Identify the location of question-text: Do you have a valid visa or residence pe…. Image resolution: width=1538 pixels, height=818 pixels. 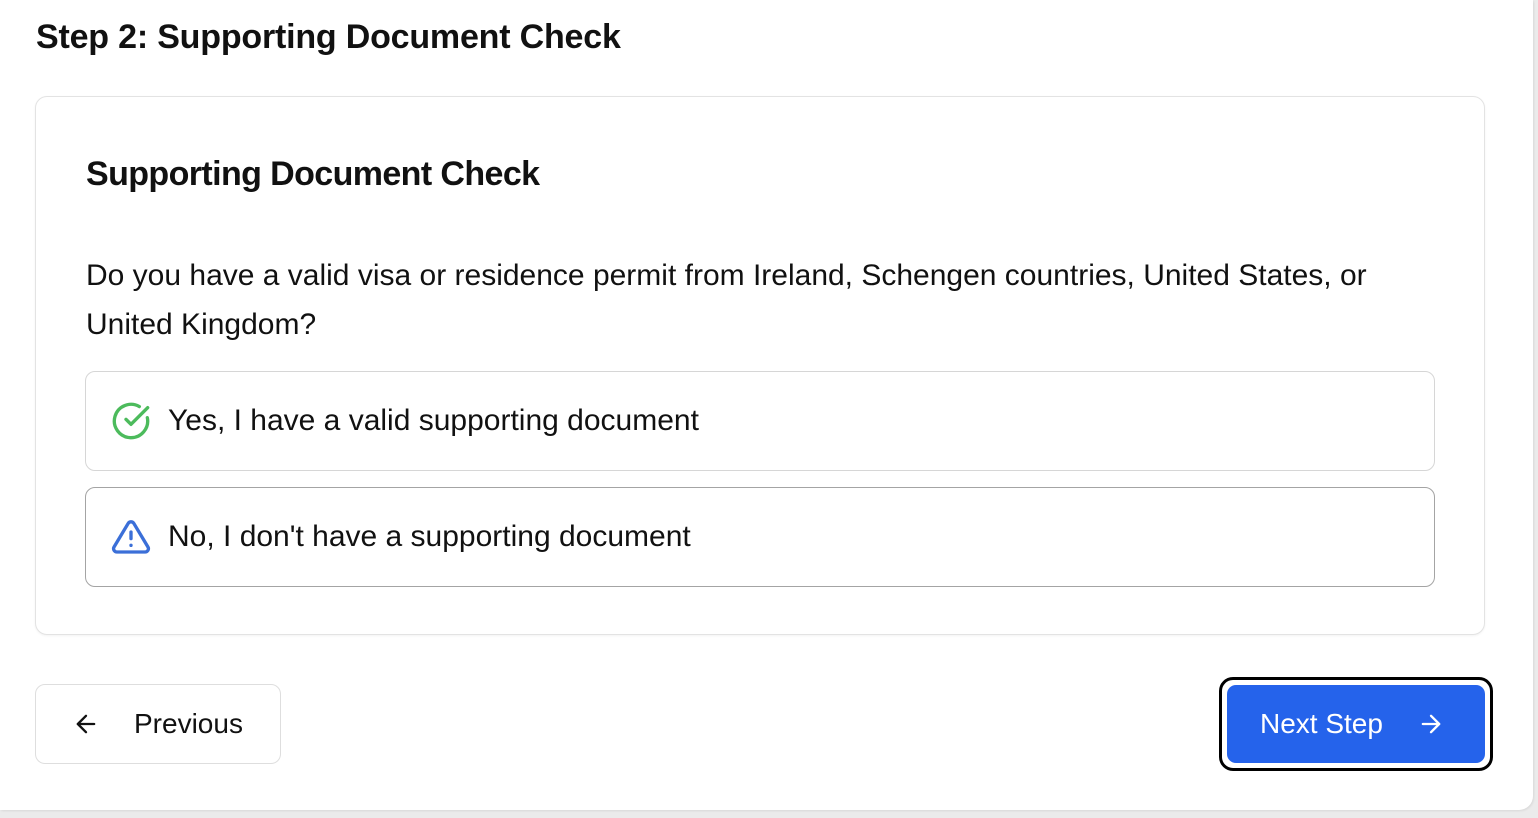
(726, 300).